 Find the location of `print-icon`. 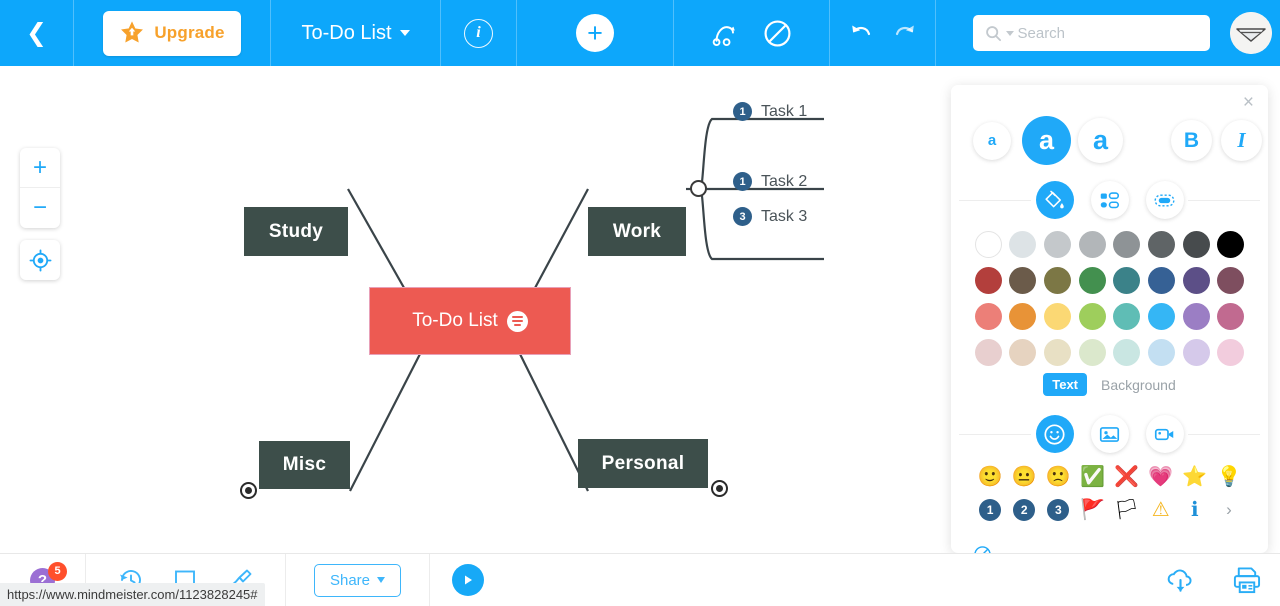

print-icon is located at coordinates (1246, 580).